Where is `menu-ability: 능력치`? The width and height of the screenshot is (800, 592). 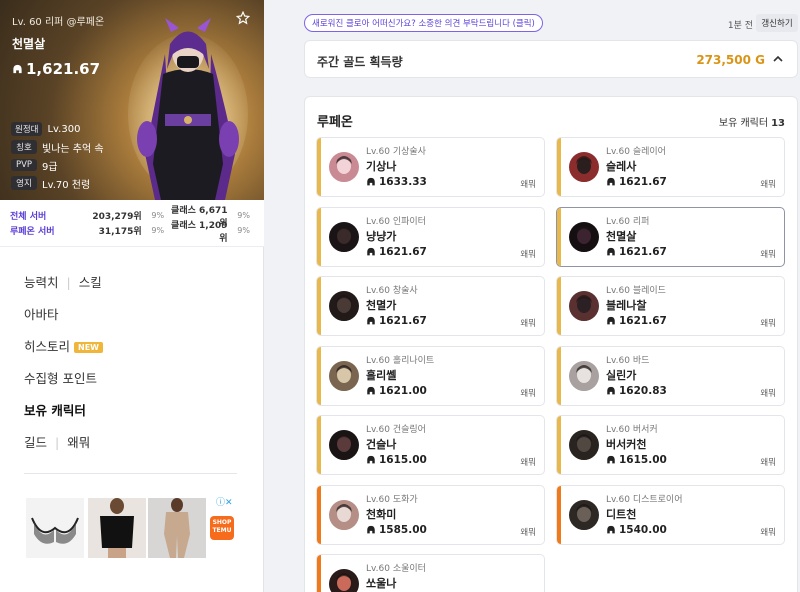 menu-ability: 능력치 is located at coordinates (41, 282).